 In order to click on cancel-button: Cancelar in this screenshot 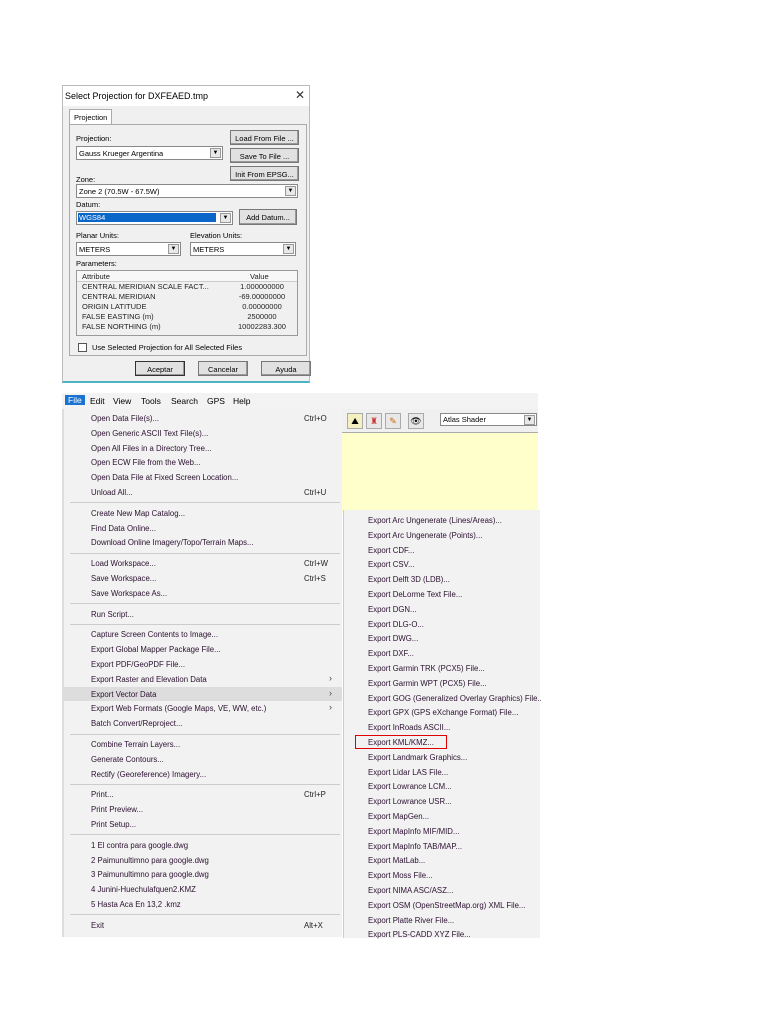, I will do `click(223, 368)`.